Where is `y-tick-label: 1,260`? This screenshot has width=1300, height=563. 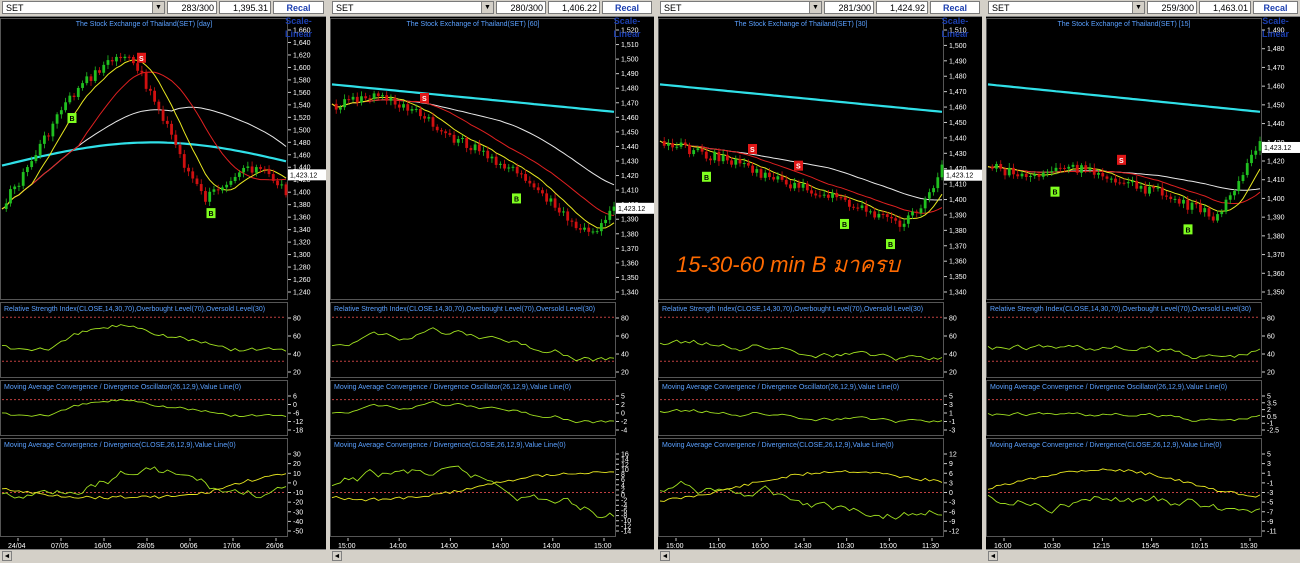 y-tick-label: 1,260 is located at coordinates (302, 280).